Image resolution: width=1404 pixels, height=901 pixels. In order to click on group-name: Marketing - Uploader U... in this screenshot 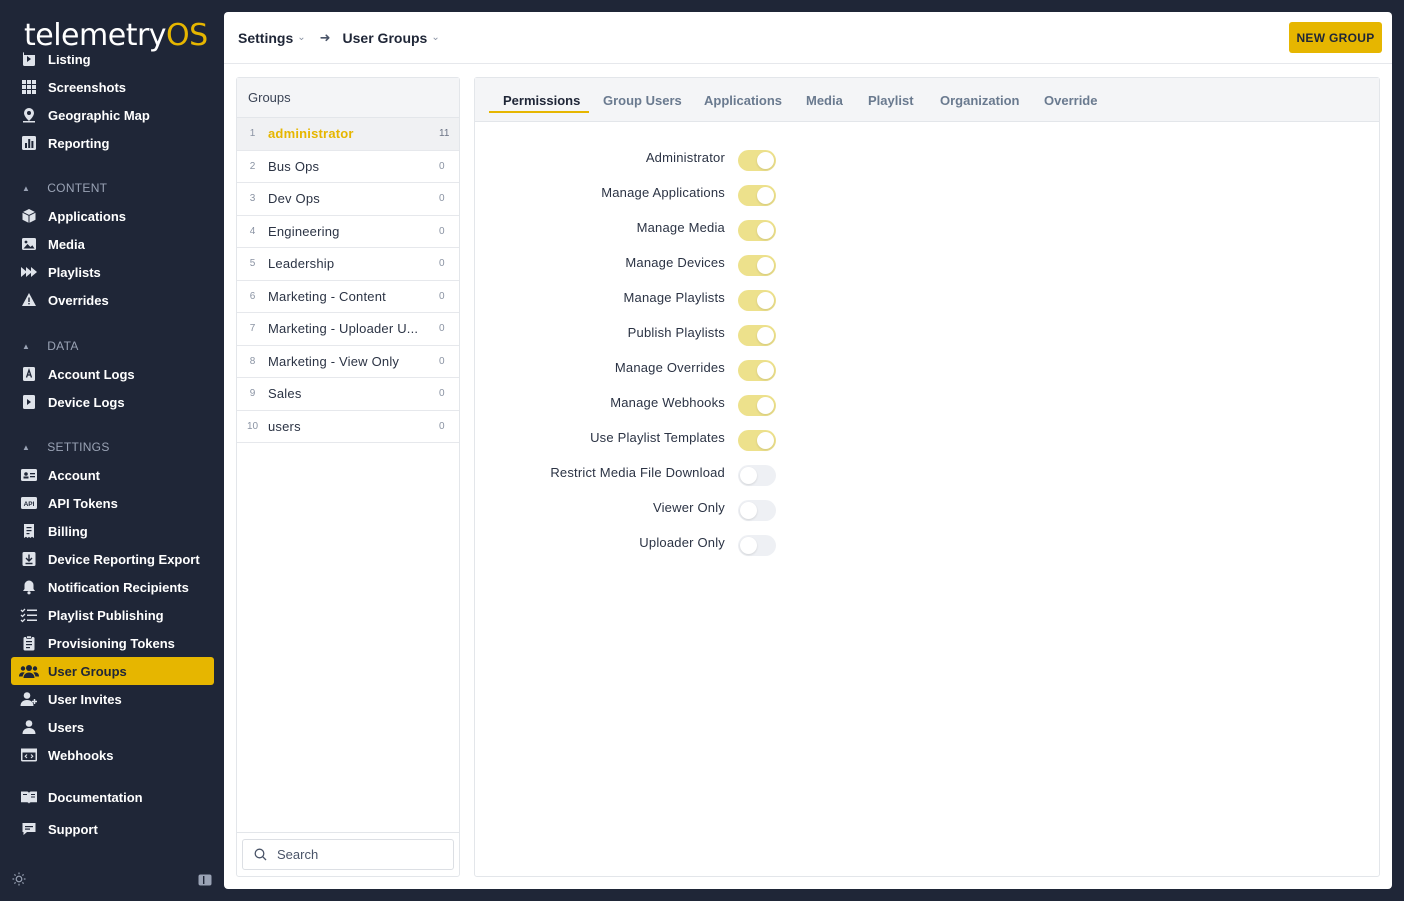, I will do `click(343, 329)`.